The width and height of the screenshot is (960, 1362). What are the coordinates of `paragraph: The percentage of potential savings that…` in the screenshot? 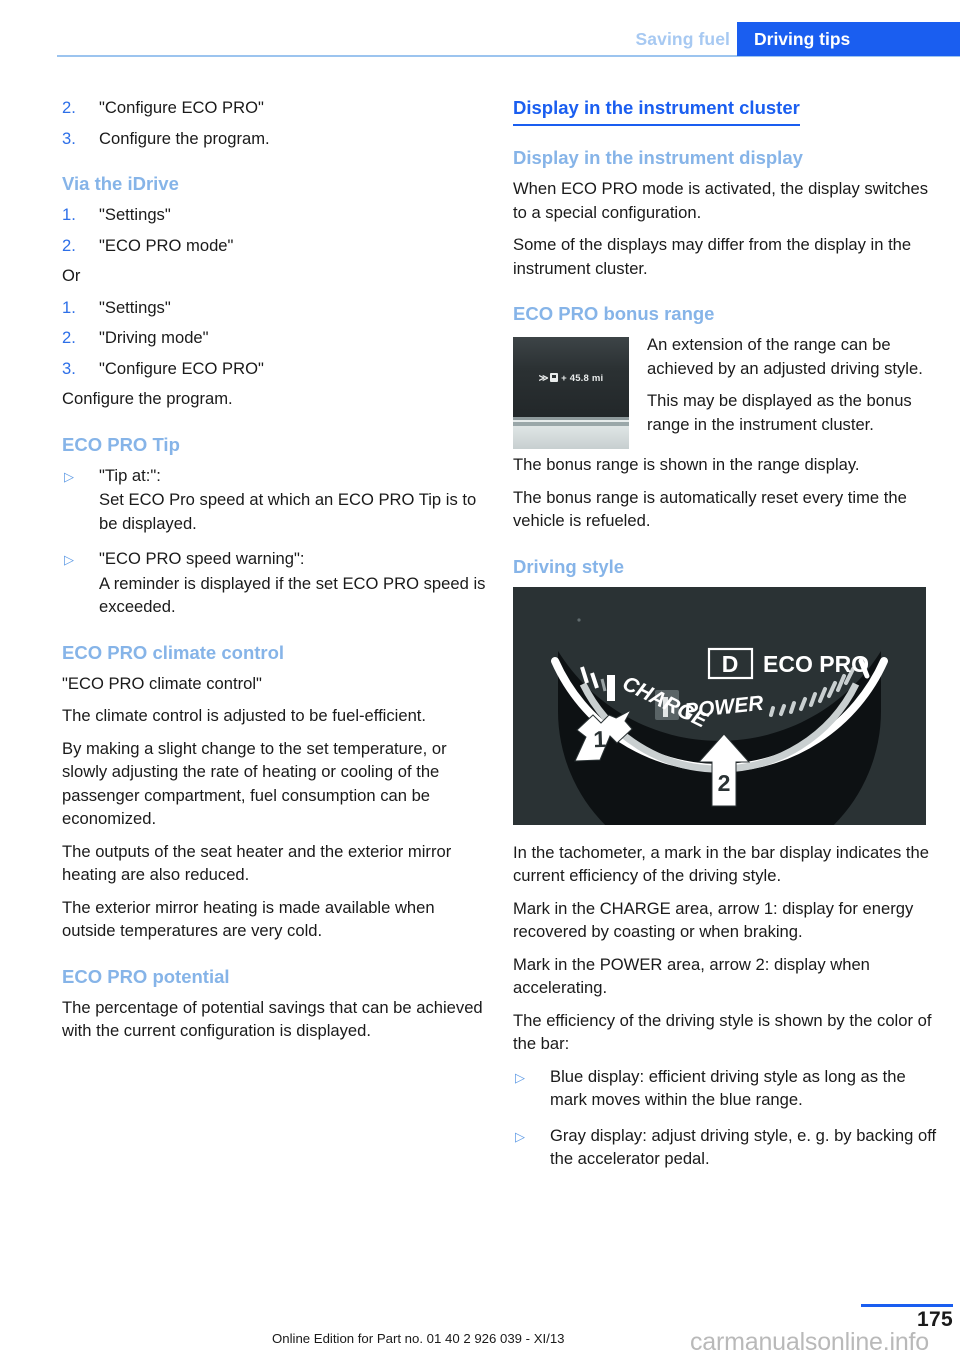 It's located at (272, 1019).